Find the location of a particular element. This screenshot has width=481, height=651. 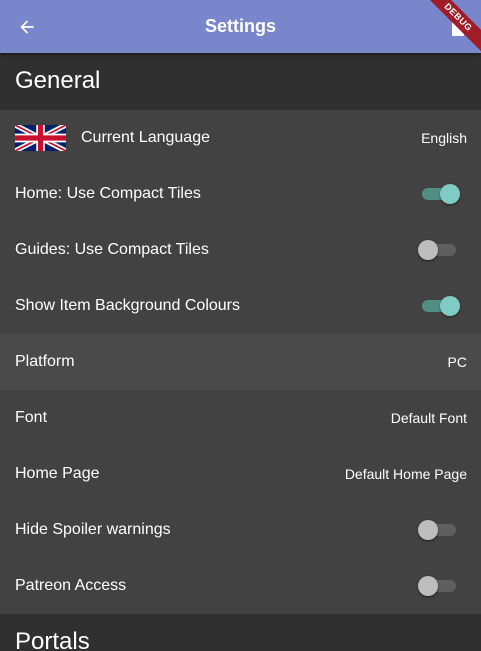

setting-label: Show Item Background Colours is located at coordinates (127, 305).